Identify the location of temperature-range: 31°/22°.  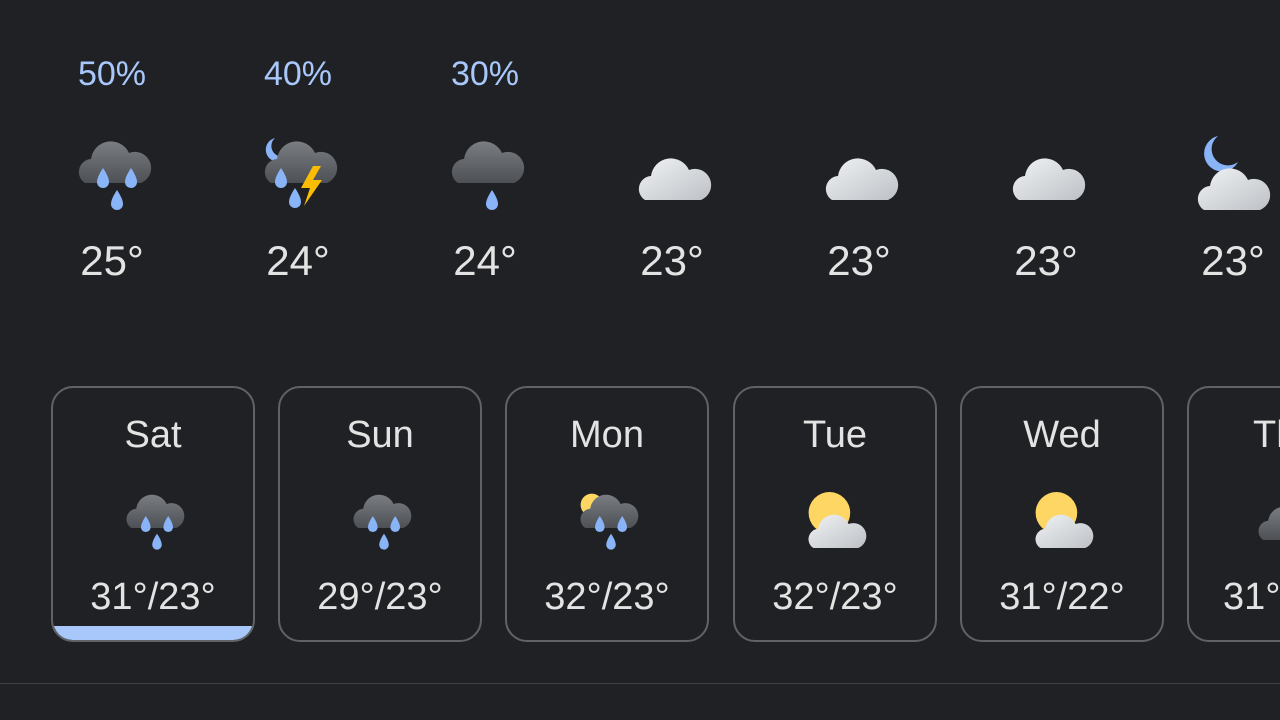
(1062, 597).